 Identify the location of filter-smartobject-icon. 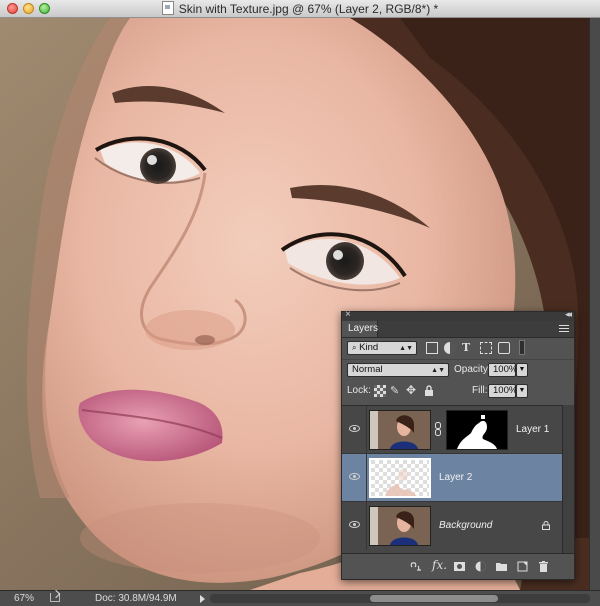
(504, 348).